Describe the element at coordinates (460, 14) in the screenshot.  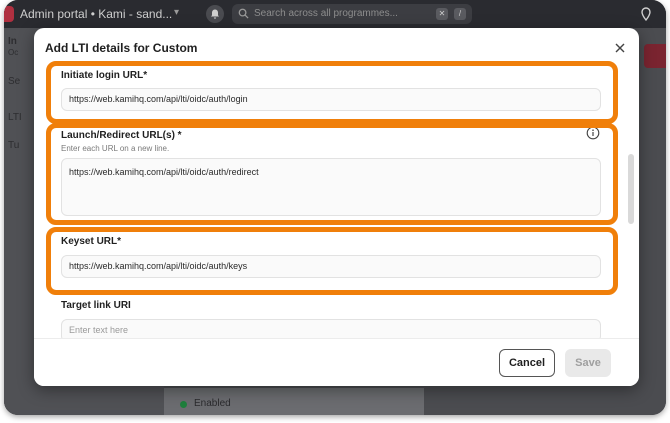
I see `shortcut-key-badge: /` at that location.